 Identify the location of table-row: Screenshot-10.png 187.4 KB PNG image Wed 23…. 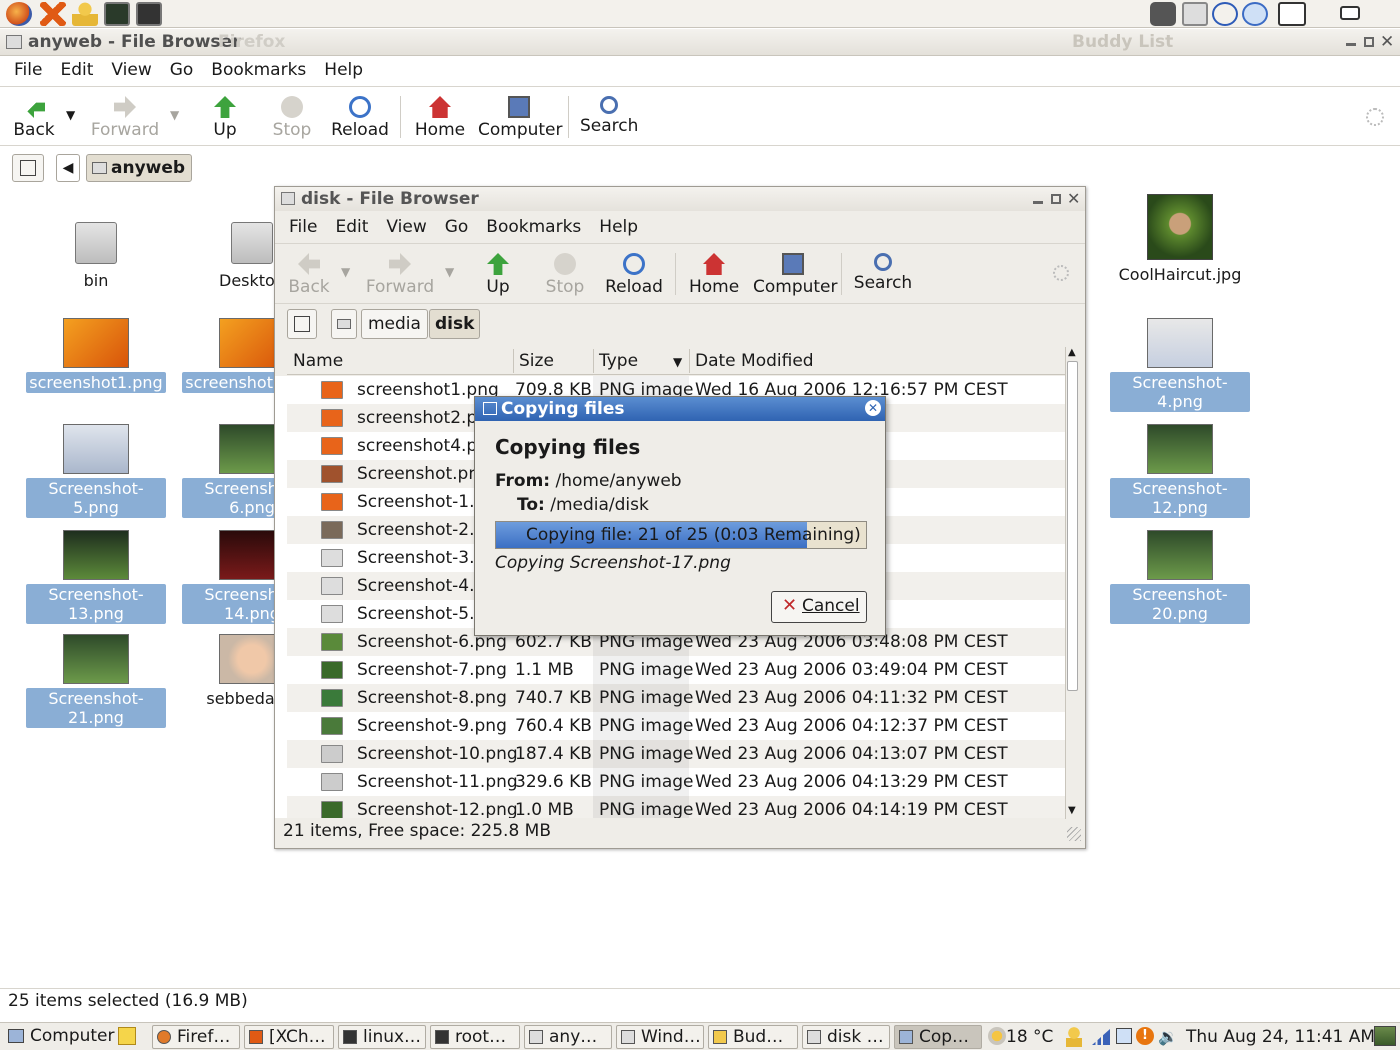
(676, 754).